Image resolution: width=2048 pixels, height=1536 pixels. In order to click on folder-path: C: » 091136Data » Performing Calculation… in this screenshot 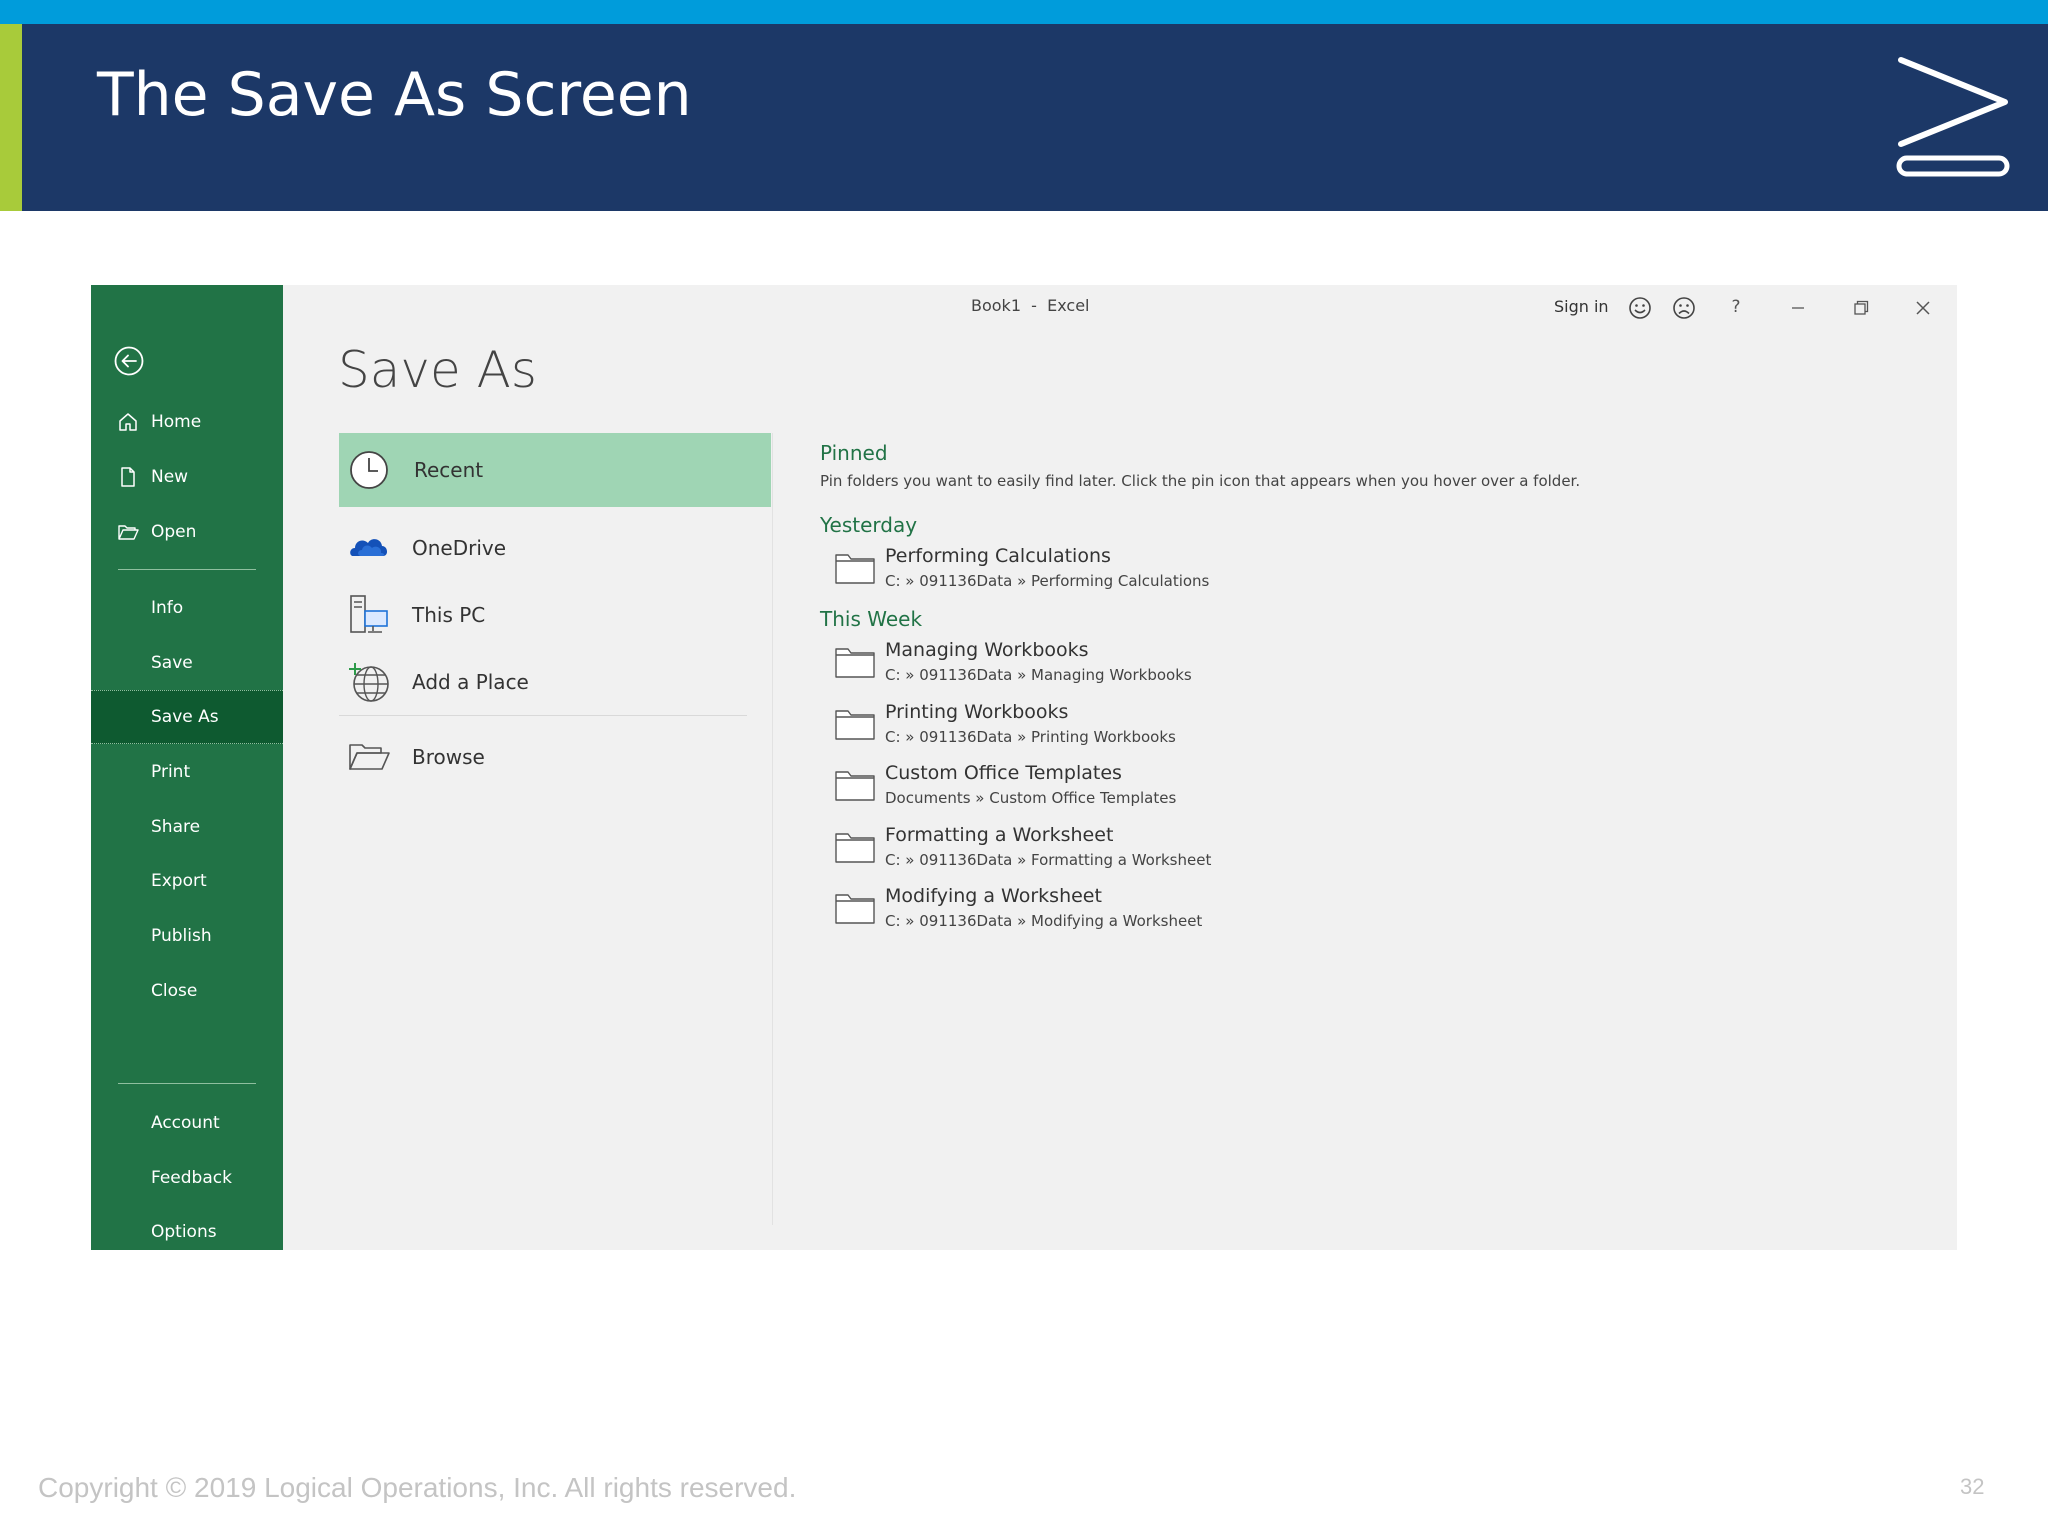, I will do `click(1047, 581)`.